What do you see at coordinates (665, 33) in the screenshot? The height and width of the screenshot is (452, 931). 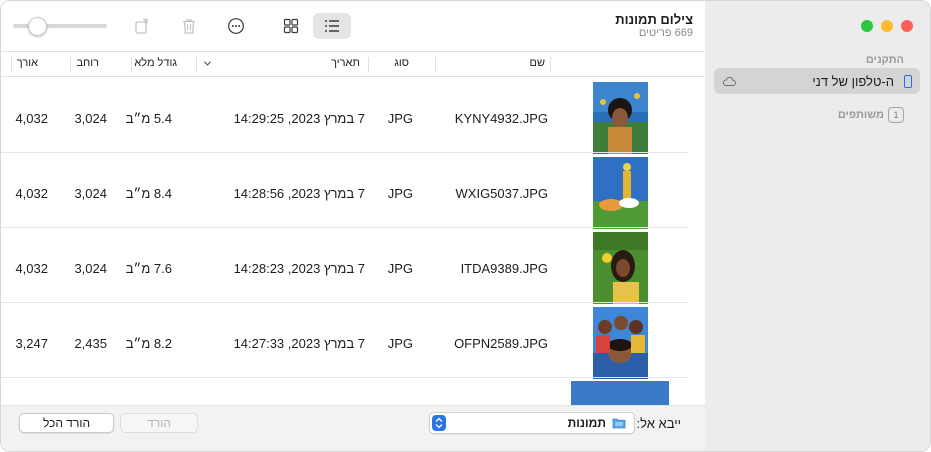 I see `item-count: 669 פריטים` at bounding box center [665, 33].